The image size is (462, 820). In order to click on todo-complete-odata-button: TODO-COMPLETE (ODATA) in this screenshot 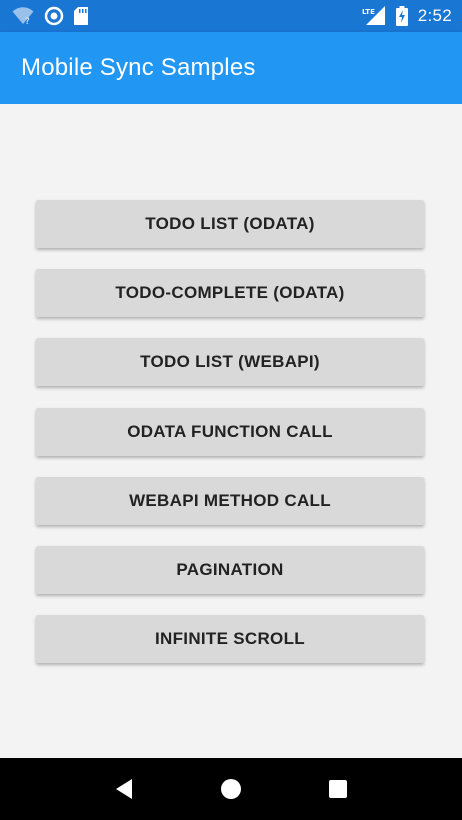, I will do `click(230, 293)`.